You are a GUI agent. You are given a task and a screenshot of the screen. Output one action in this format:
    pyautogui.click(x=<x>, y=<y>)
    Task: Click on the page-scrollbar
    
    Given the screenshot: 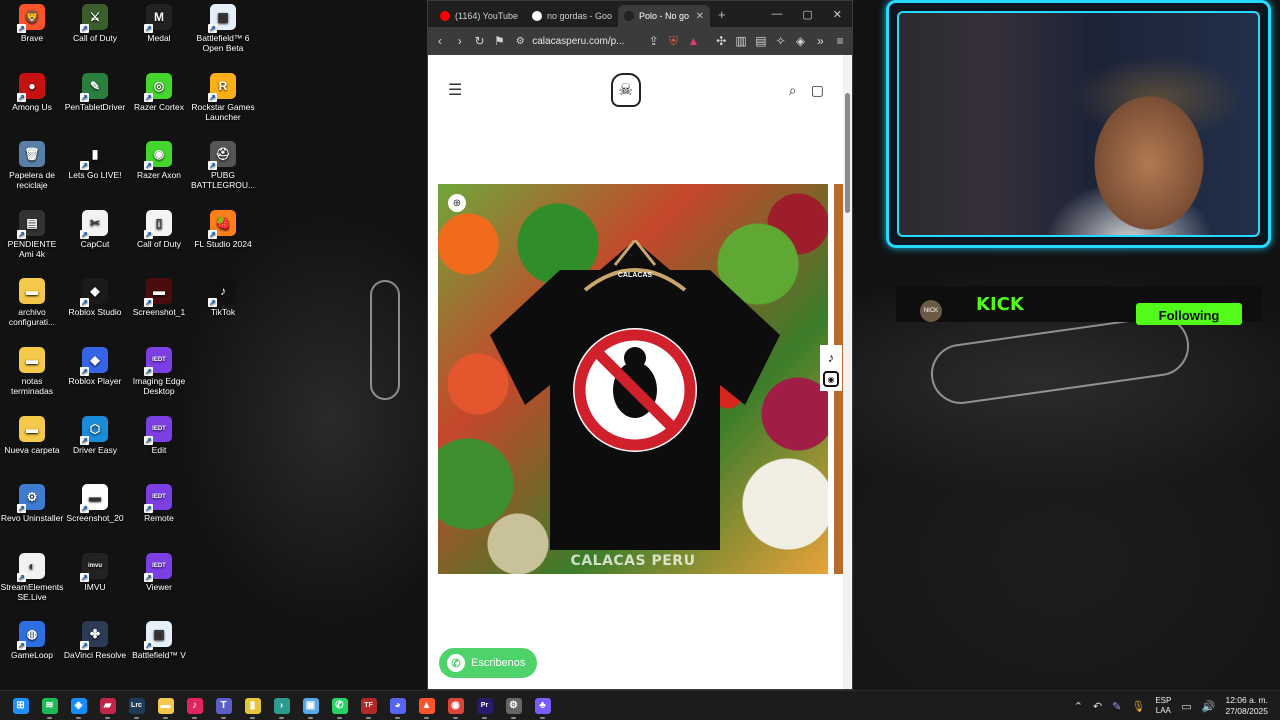 What is the action you would take?
    pyautogui.click(x=847, y=372)
    